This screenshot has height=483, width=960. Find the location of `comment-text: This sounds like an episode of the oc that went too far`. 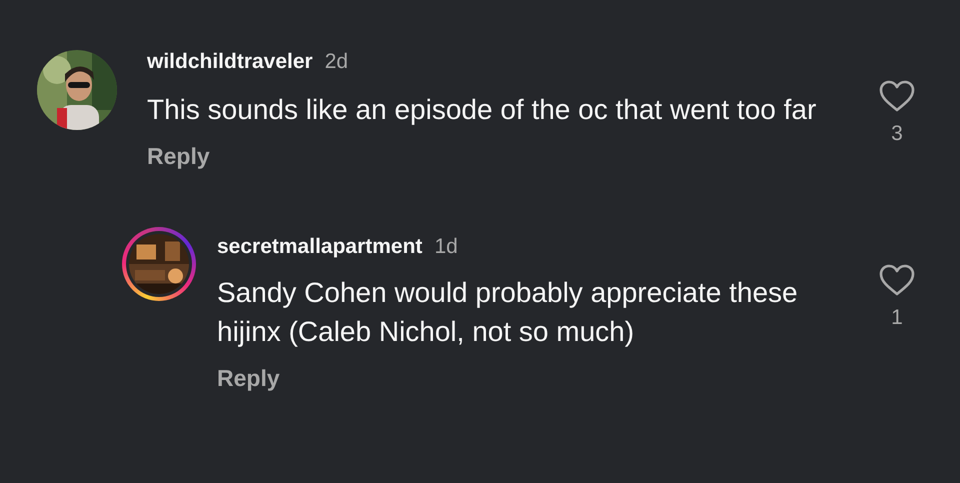

comment-text: This sounds like an episode of the oc that went too far is located at coordinates (482, 110).